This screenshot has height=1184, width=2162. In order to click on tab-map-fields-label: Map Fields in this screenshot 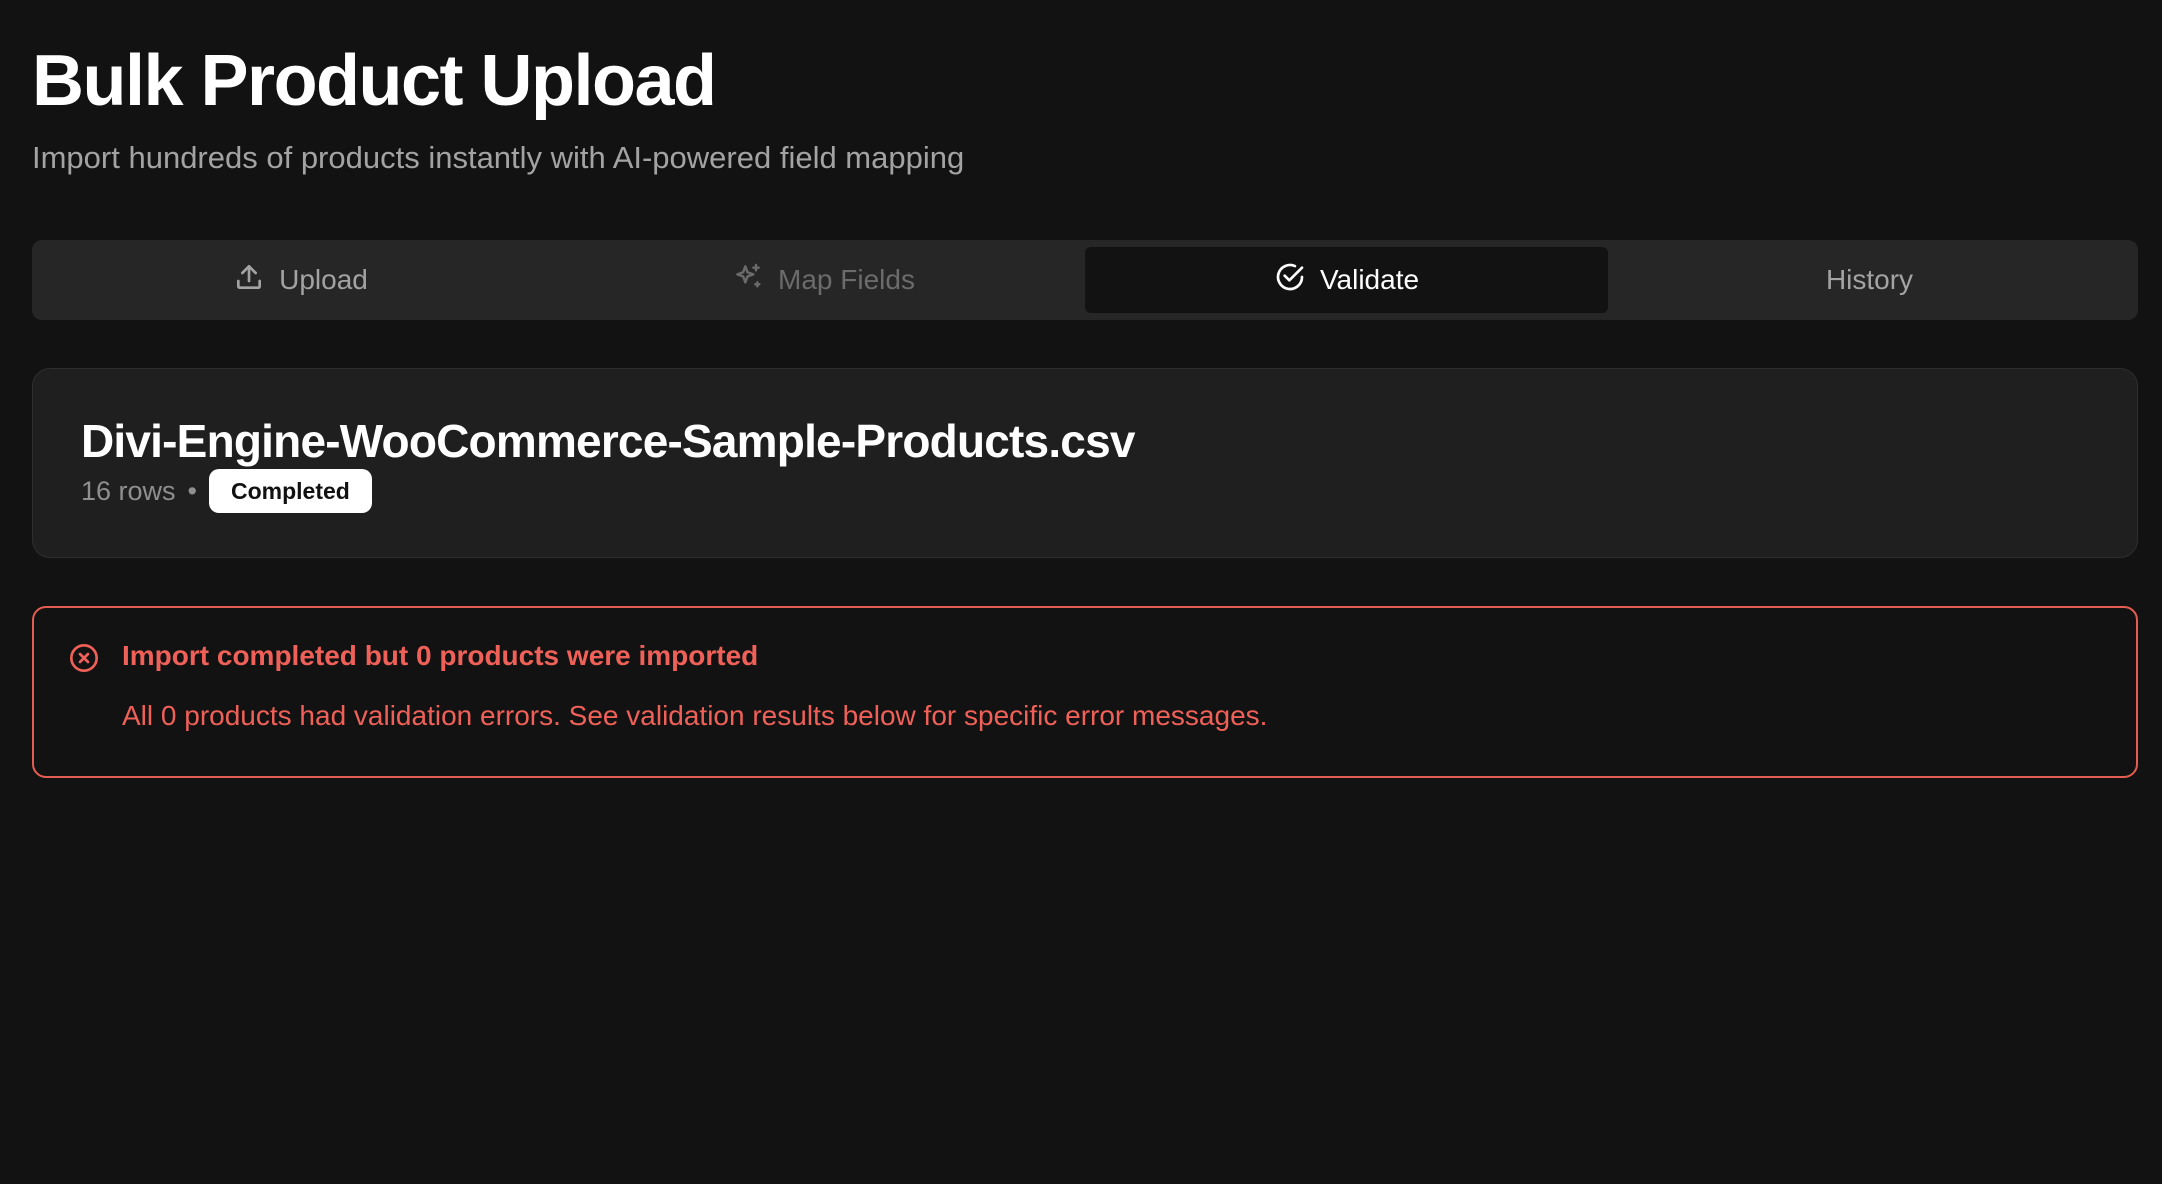, I will do `click(846, 279)`.